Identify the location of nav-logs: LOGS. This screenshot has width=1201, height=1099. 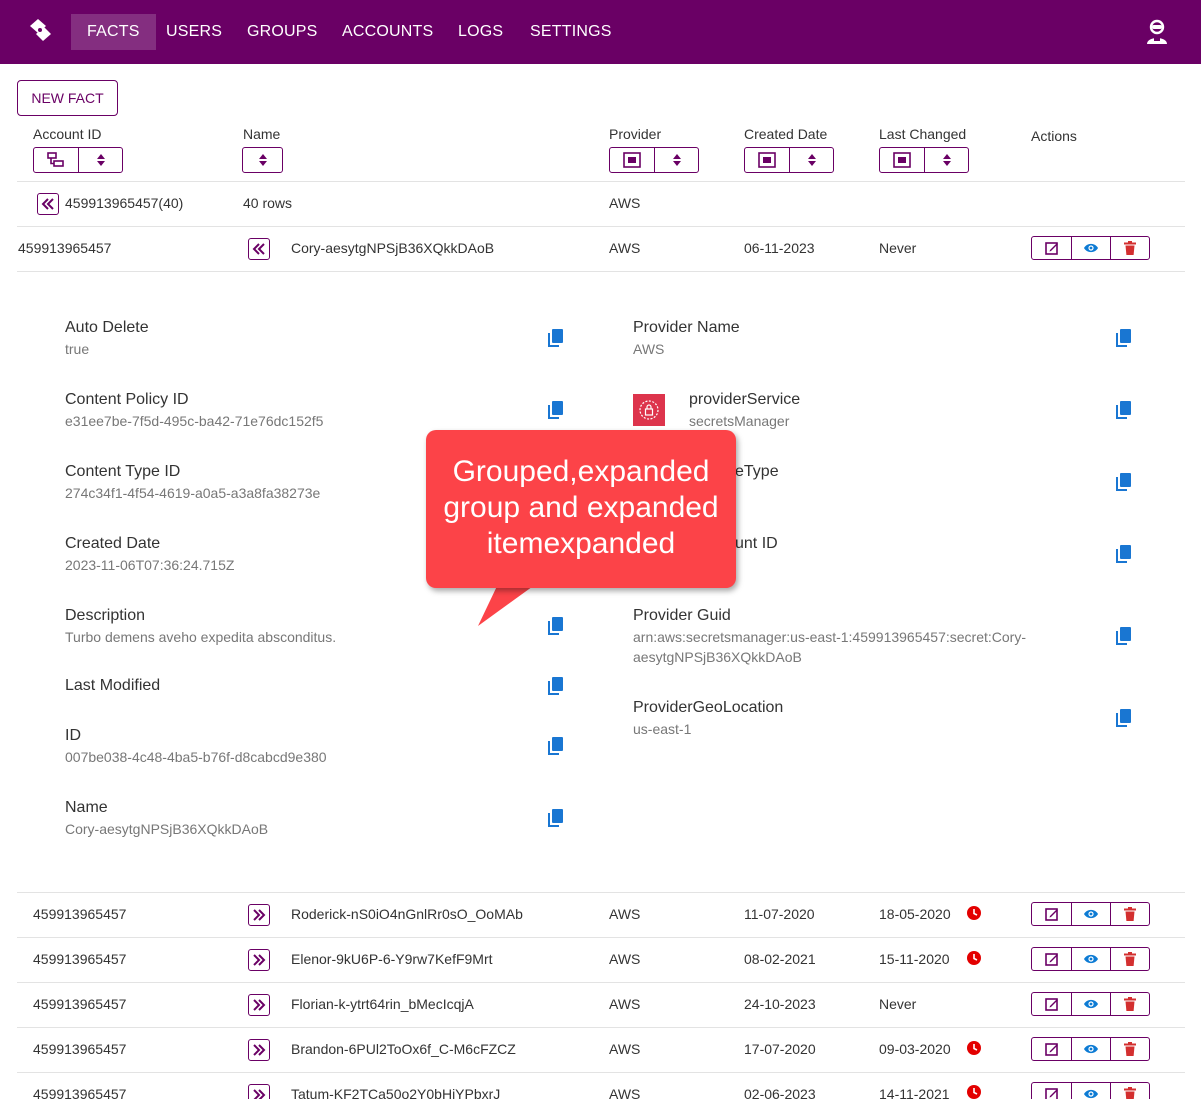
(480, 32).